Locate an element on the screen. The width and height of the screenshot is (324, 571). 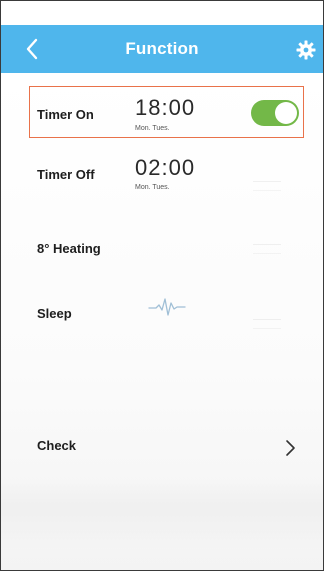
timer-on-toggle is located at coordinates (275, 113).